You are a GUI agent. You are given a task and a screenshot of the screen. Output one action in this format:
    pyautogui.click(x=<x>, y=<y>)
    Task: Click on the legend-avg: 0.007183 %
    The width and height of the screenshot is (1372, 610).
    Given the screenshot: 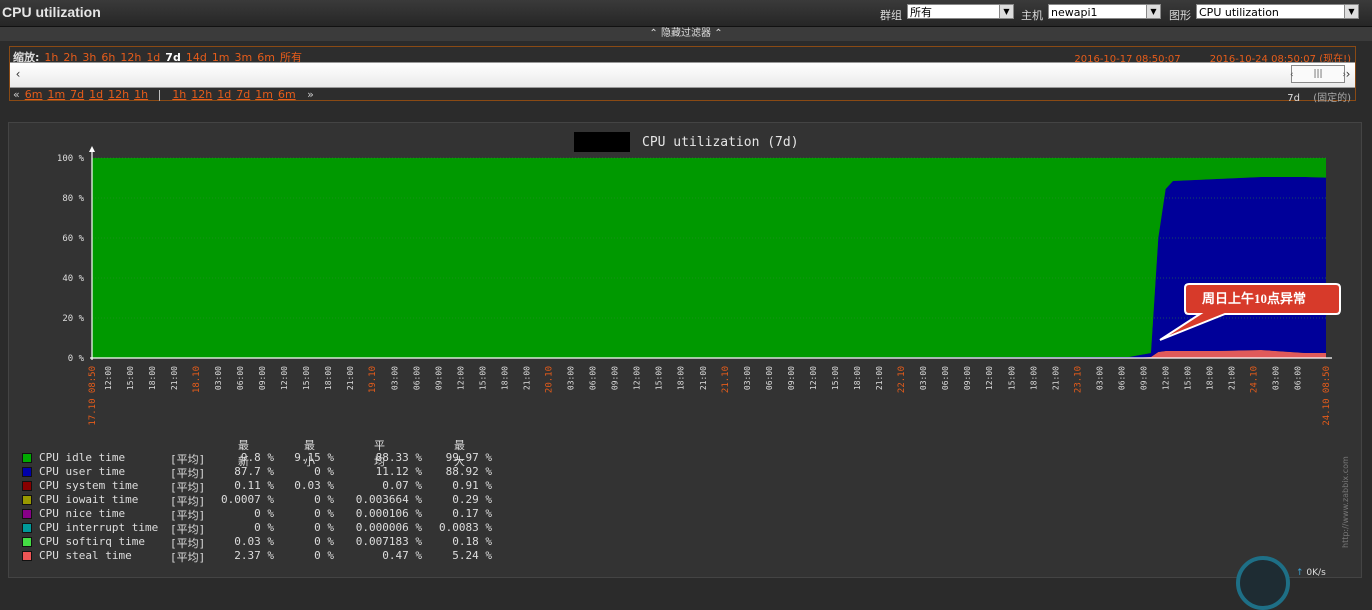 What is the action you would take?
    pyautogui.click(x=388, y=541)
    